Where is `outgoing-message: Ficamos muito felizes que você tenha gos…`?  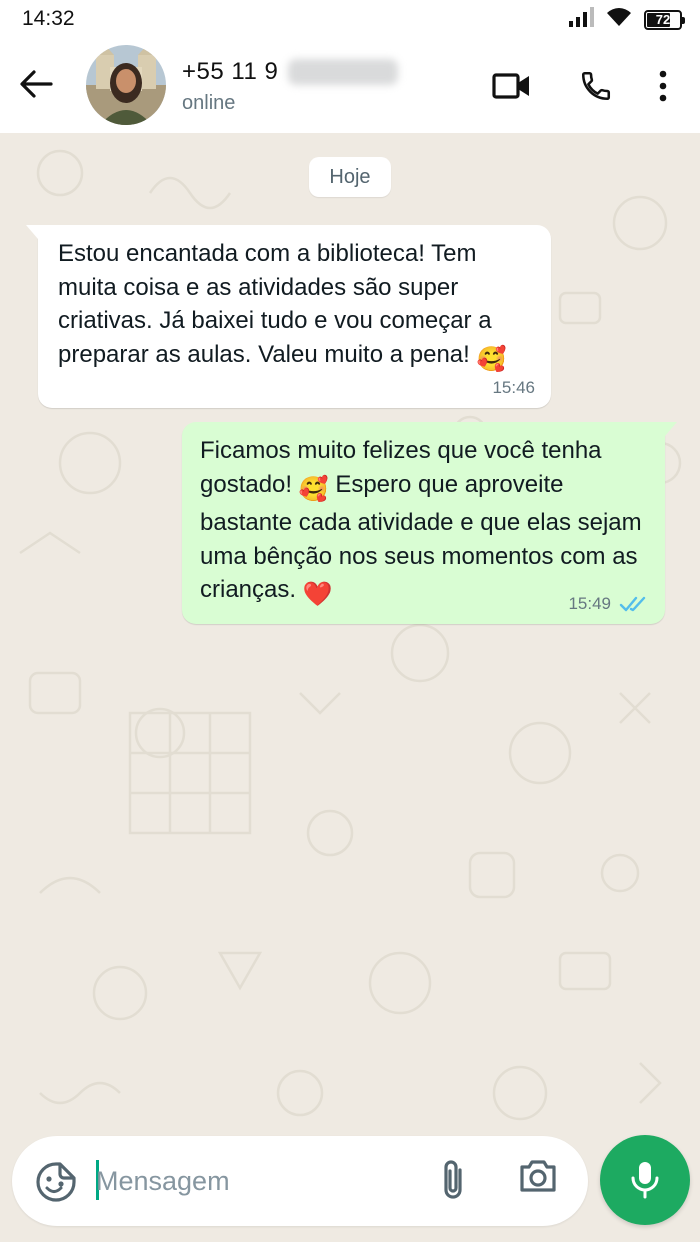 outgoing-message: Ficamos muito felizes que você tenha gos… is located at coordinates (429, 523).